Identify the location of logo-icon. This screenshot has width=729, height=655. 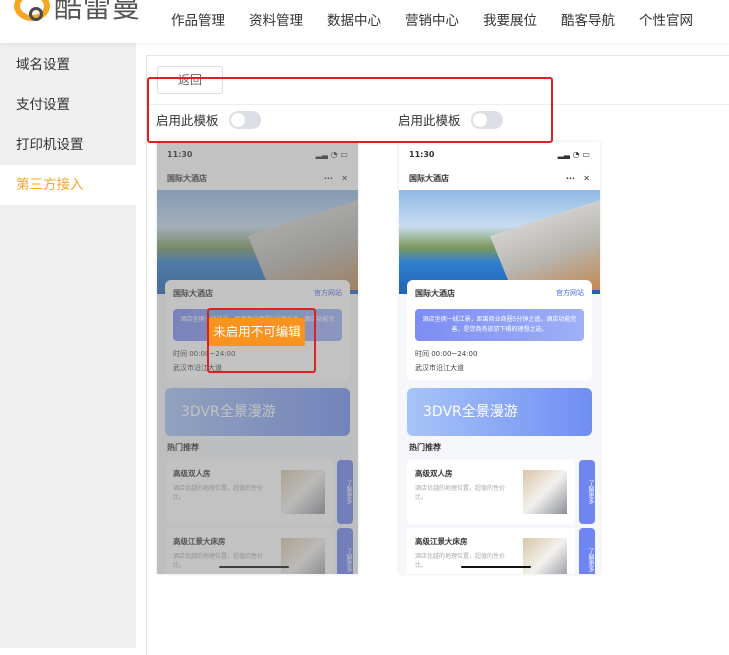
(32, 10).